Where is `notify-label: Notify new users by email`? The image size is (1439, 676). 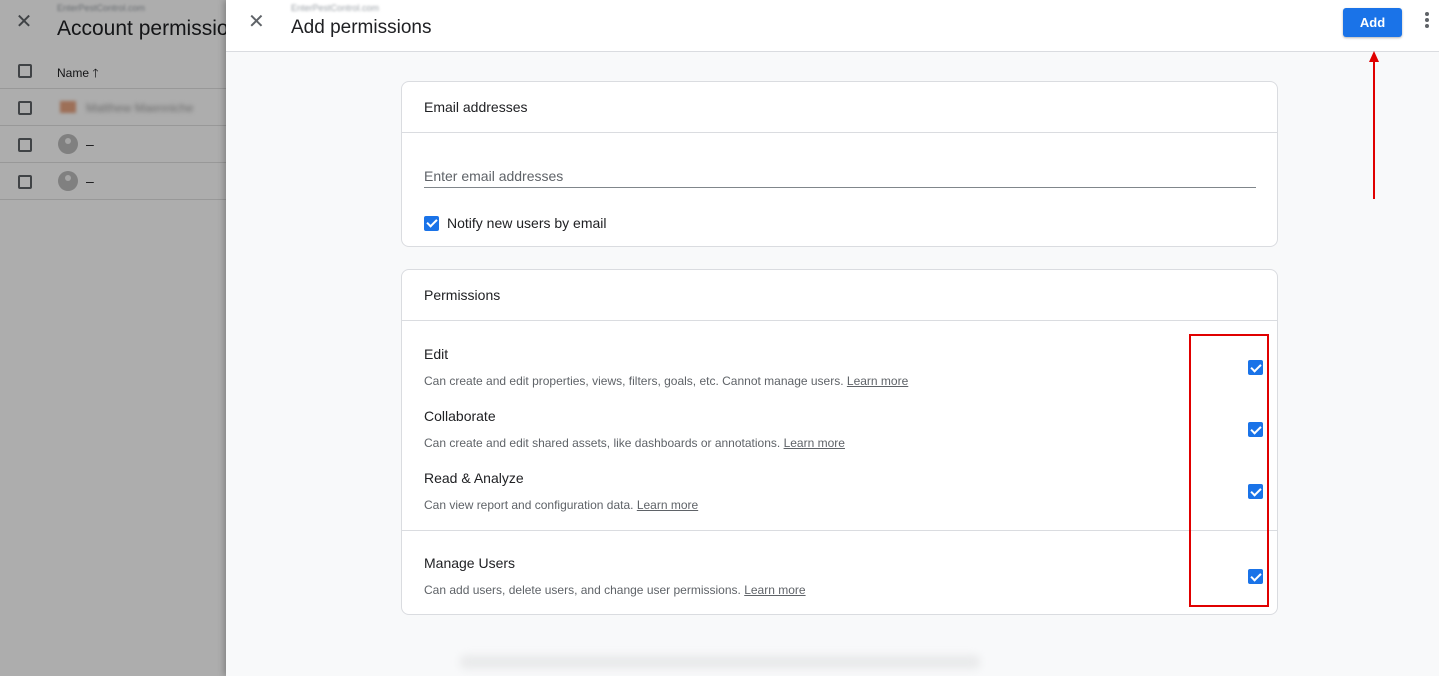
notify-label: Notify new users by email is located at coordinates (527, 223).